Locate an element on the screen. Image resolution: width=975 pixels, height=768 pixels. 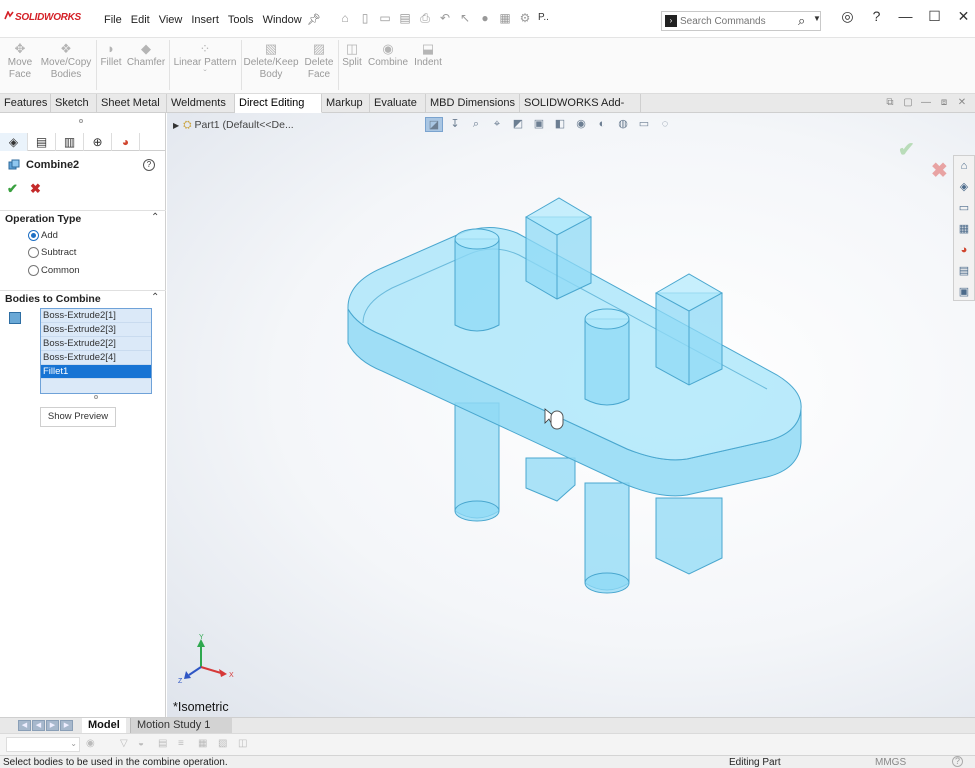
list-item: Boss-Extrude2[4] is located at coordinates (96, 358).